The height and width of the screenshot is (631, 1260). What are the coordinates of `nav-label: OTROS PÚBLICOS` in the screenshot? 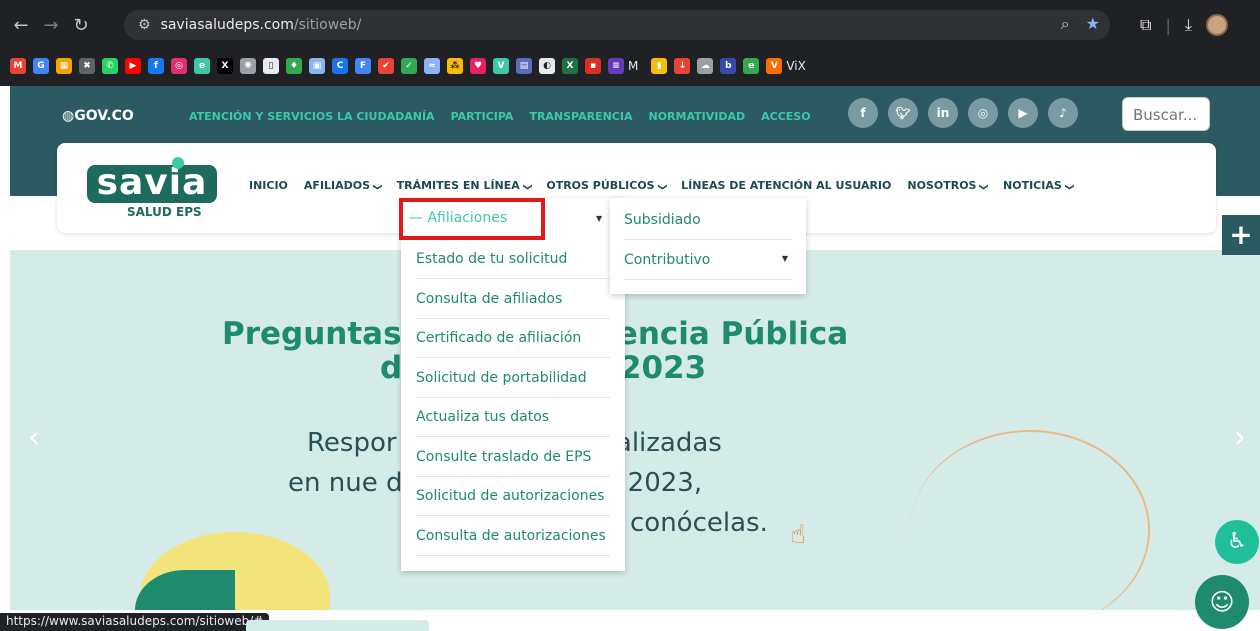 It's located at (600, 185).